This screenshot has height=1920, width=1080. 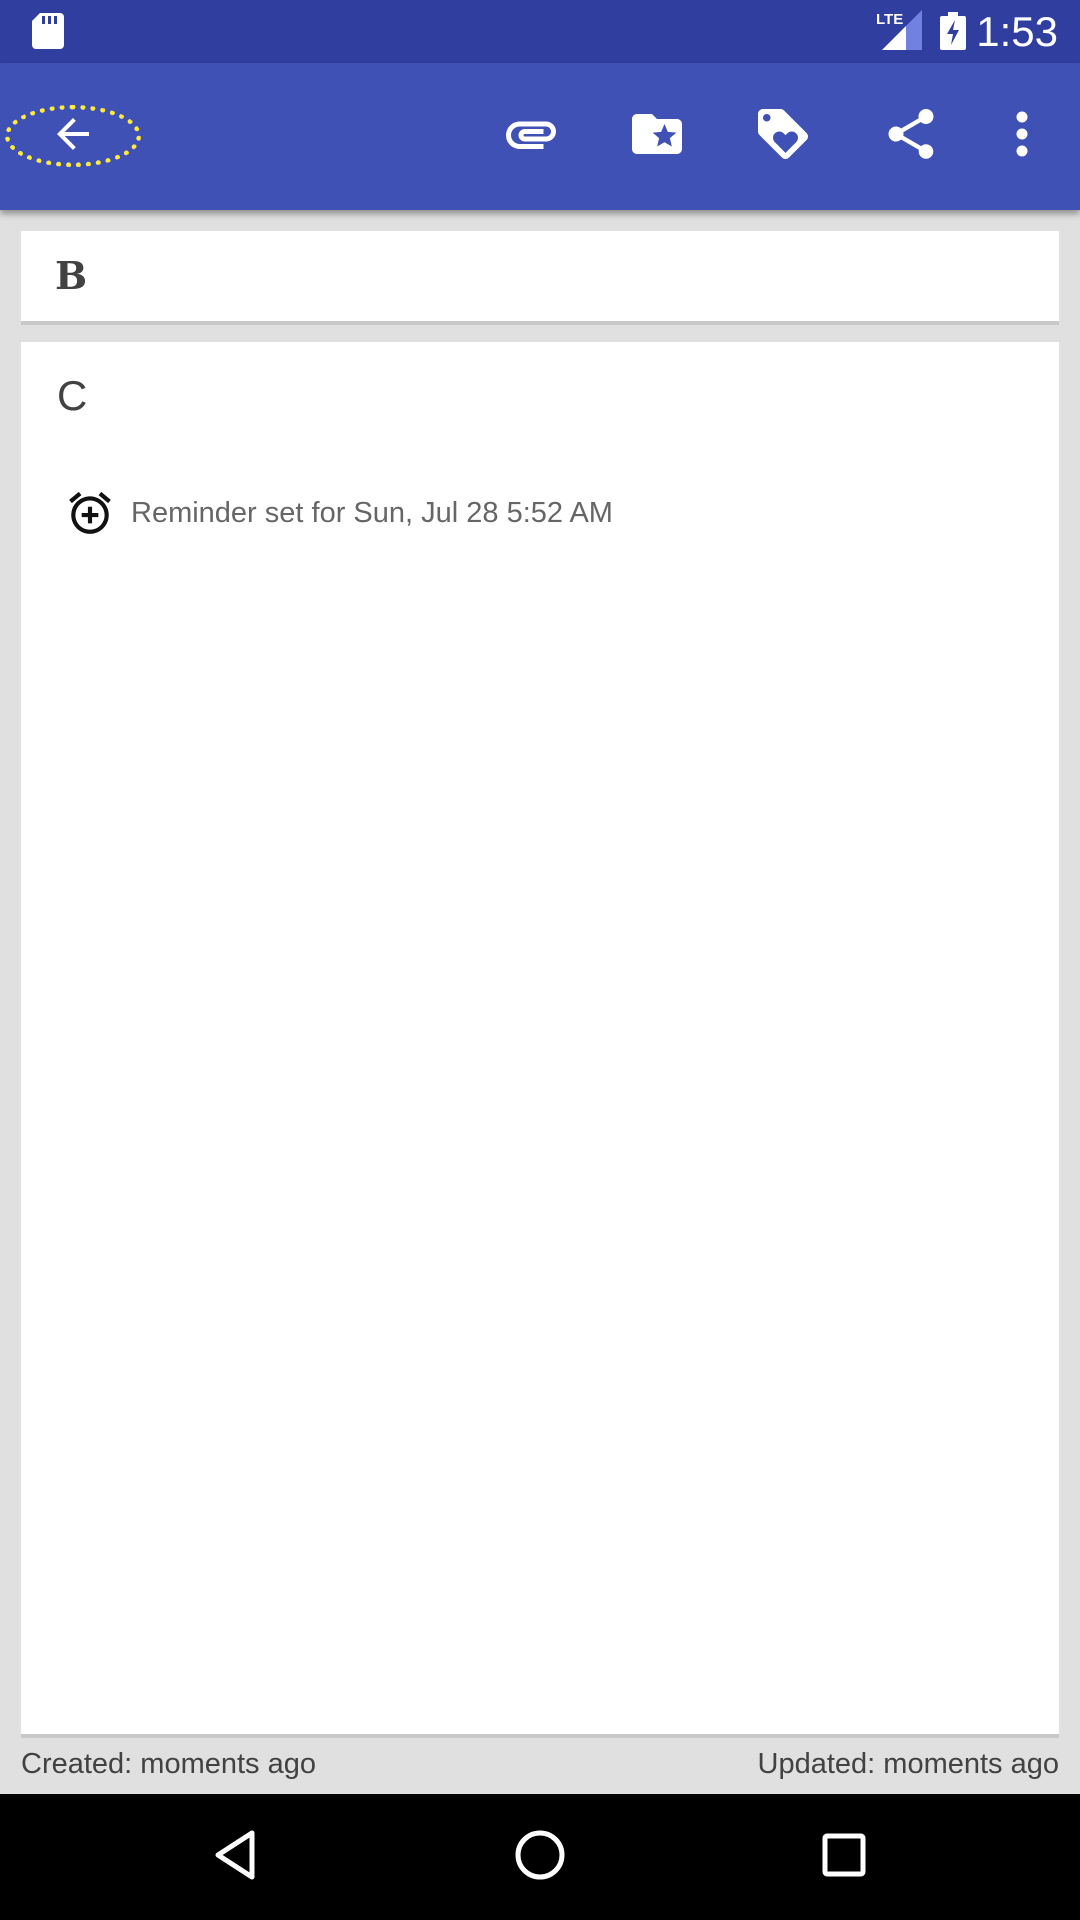 I want to click on nav-back-icon, so click(x=236, y=1857).